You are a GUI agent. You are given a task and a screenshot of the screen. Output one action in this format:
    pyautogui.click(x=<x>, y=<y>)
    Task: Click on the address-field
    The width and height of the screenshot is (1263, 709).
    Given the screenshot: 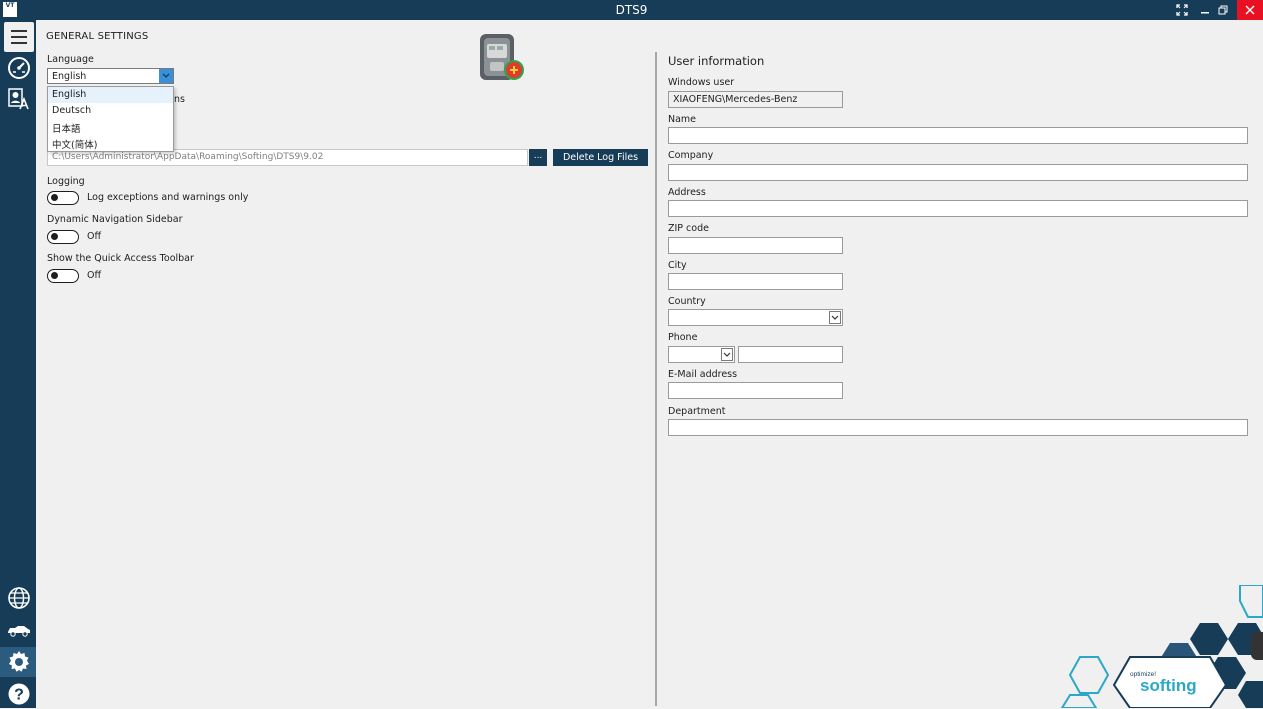 What is the action you would take?
    pyautogui.click(x=958, y=208)
    